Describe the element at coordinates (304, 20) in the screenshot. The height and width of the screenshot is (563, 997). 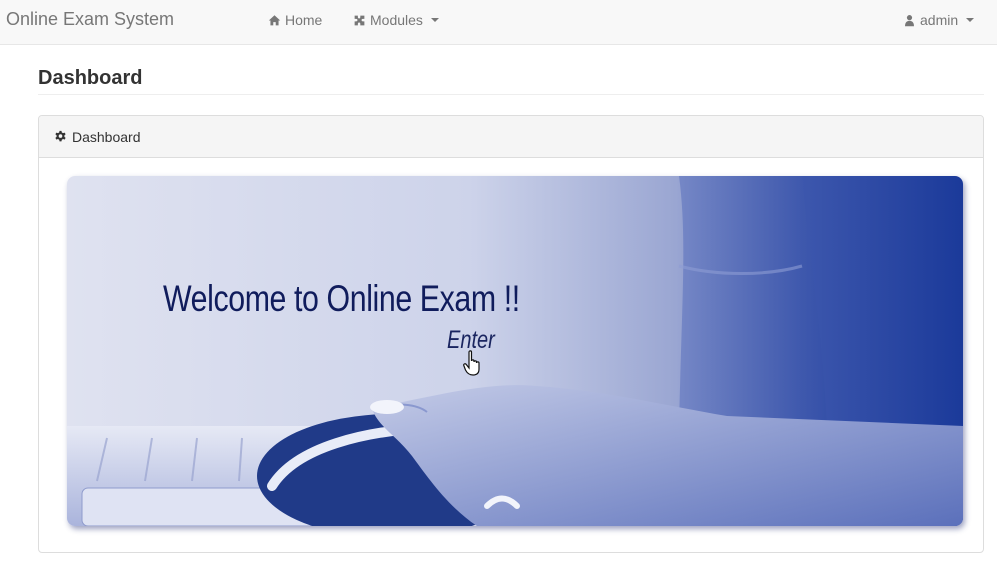
I see `nav-home-label: Home` at that location.